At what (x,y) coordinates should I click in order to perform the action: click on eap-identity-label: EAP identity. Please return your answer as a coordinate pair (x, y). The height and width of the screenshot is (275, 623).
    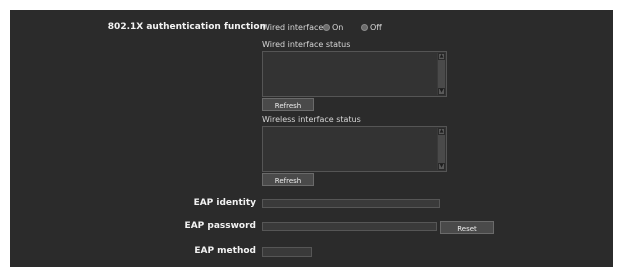
    Looking at the image, I should click on (224, 203).